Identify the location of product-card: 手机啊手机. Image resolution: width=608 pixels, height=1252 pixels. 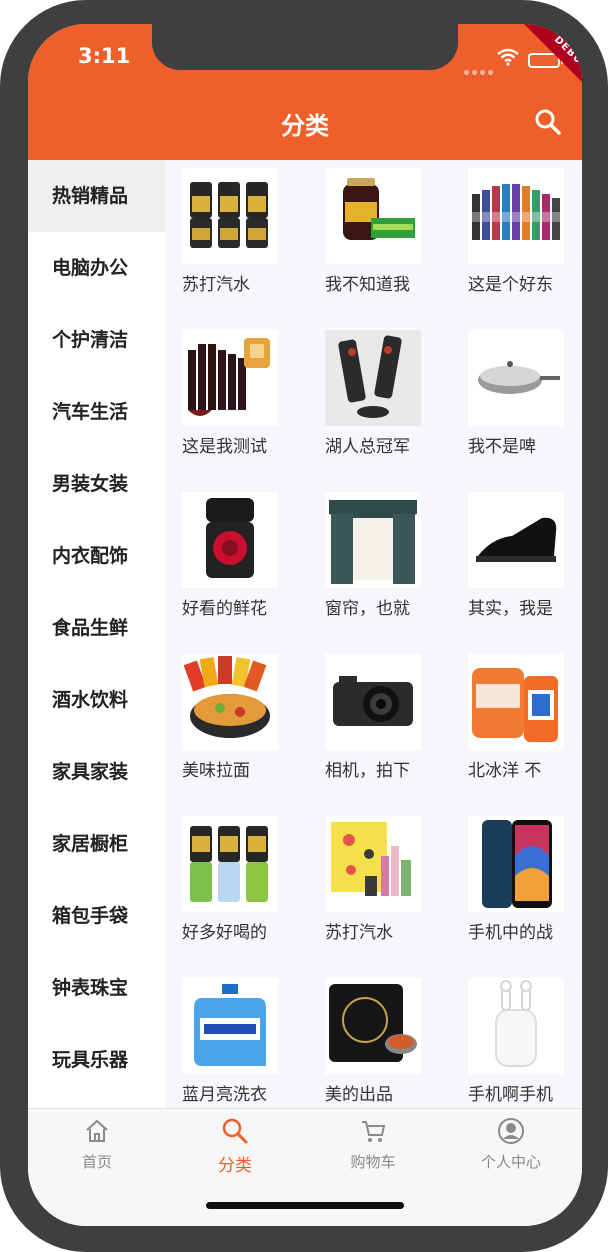
(512, 1040).